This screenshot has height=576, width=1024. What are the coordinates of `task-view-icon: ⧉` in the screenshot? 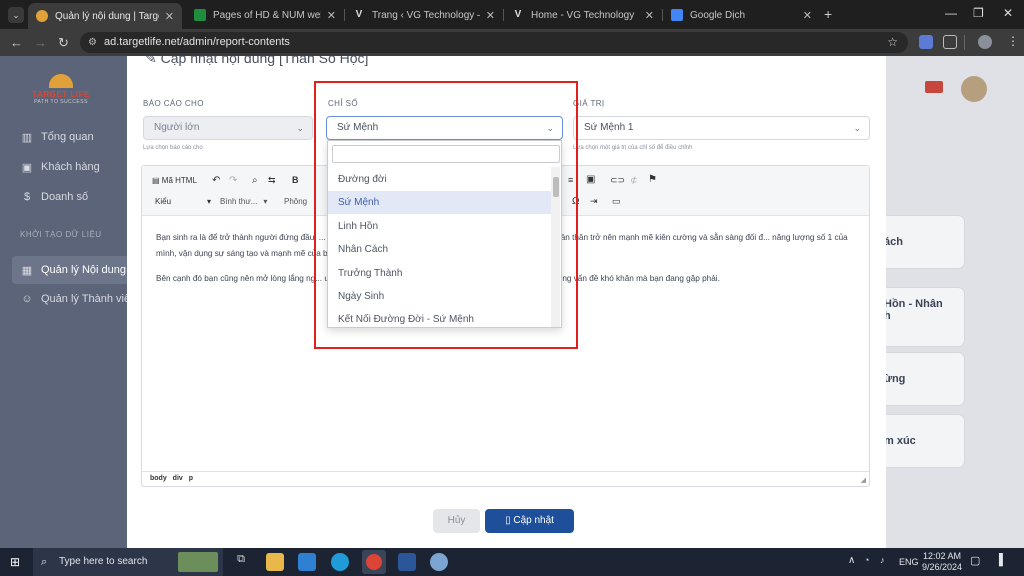 It's located at (241, 562).